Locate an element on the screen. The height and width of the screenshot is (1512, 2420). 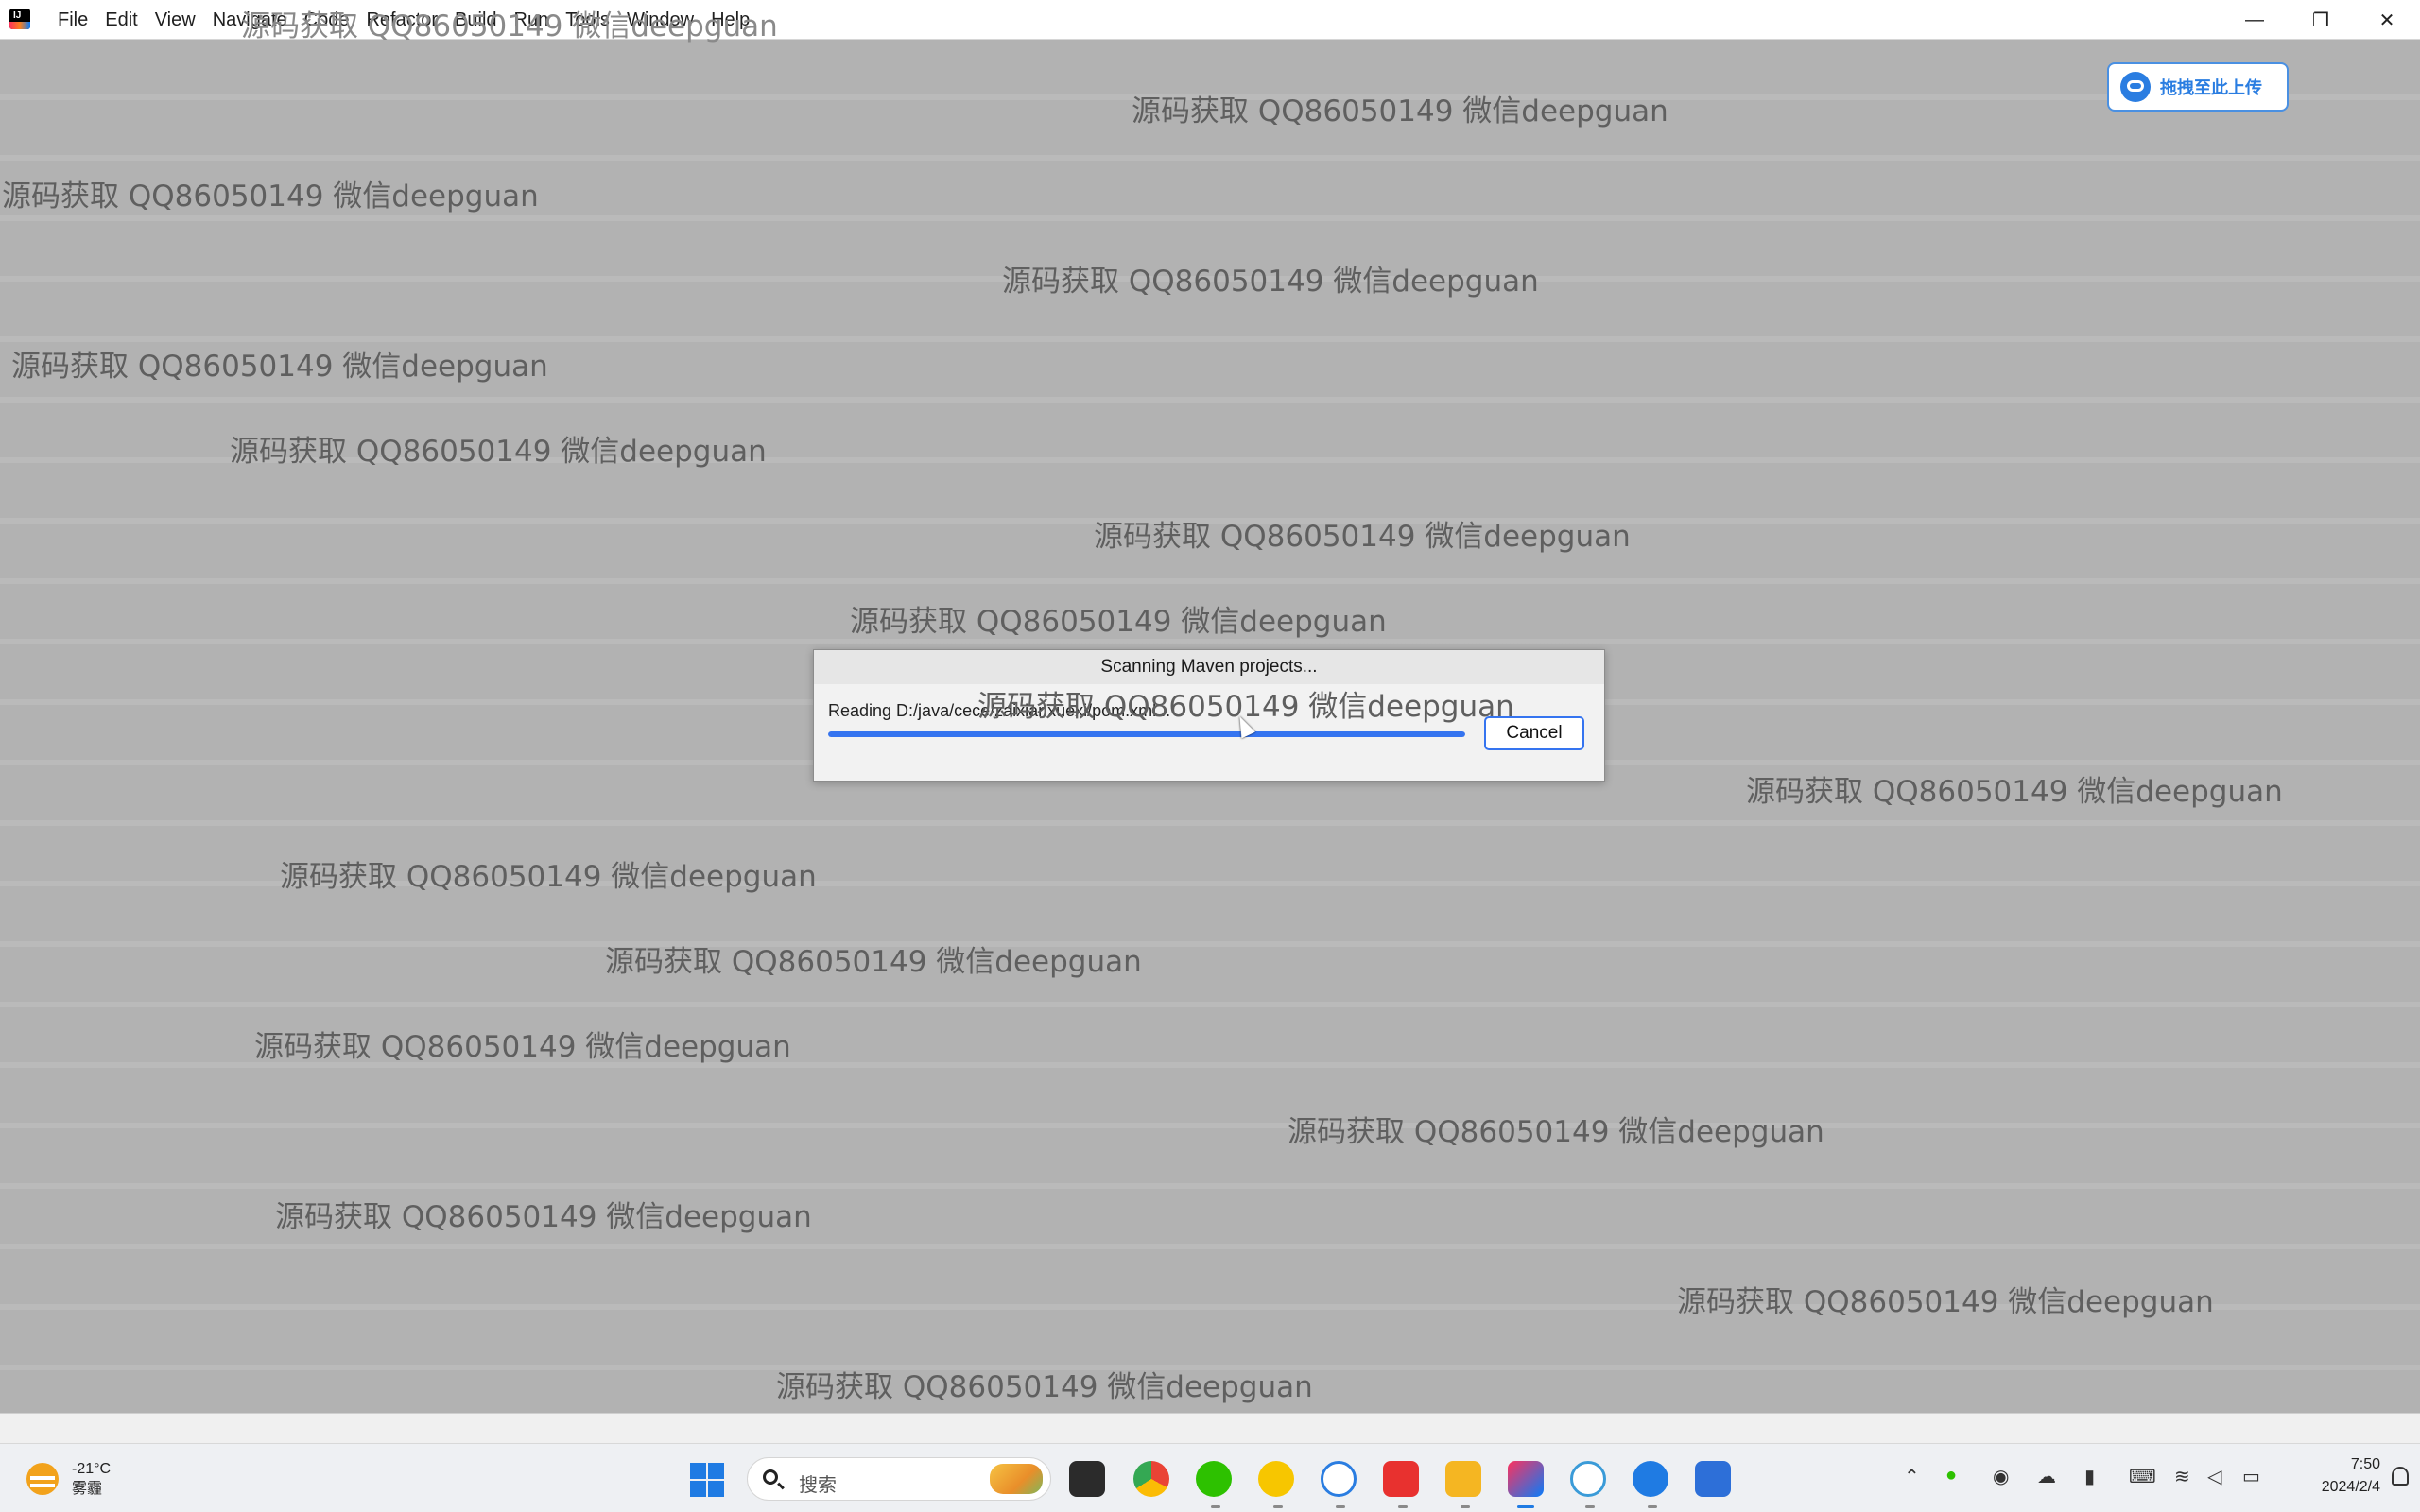
file-explorer-icon is located at coordinates (1463, 1479).